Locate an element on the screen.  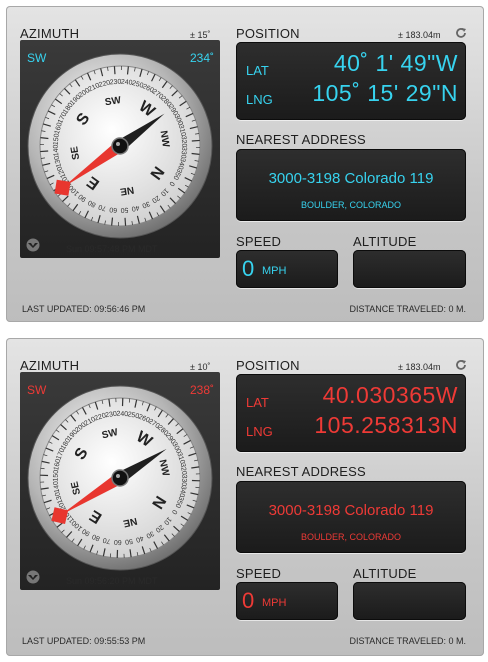
position-display: LAT 40.030365W LNG 105.258313N is located at coordinates (351, 413).